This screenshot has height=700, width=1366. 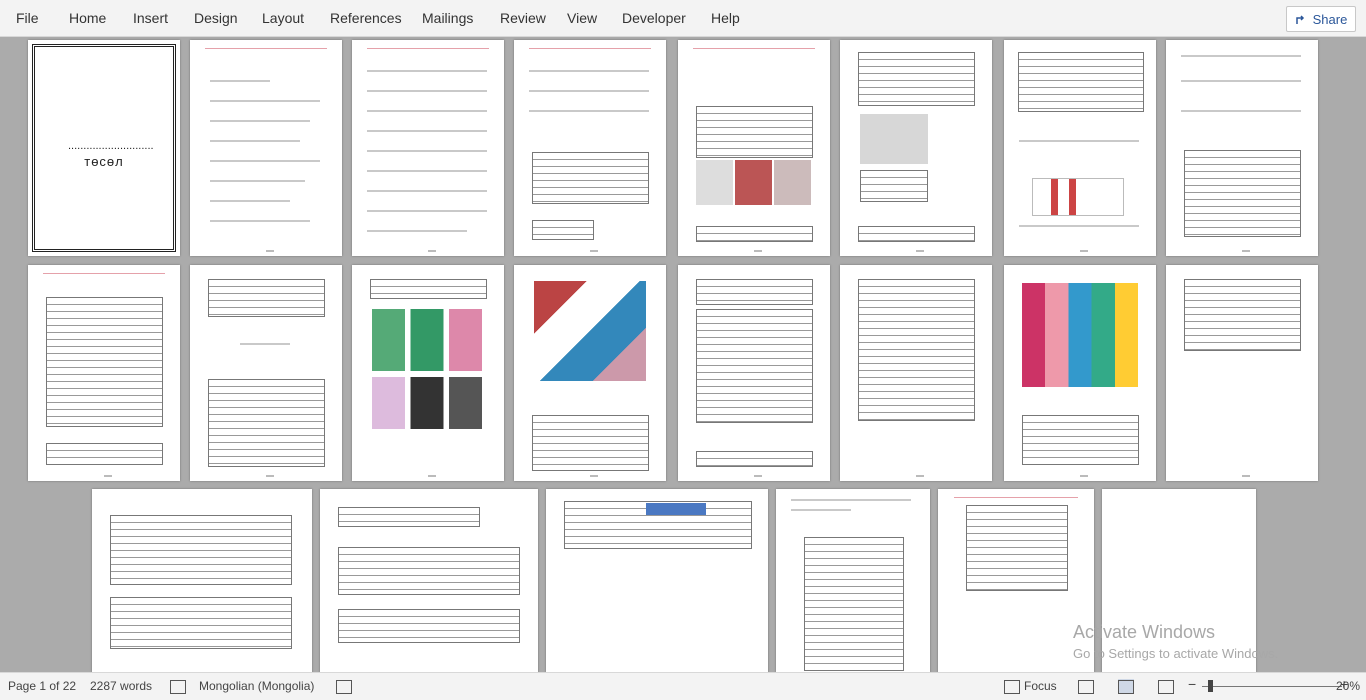 I want to click on accessibility-icon, so click(x=344, y=686).